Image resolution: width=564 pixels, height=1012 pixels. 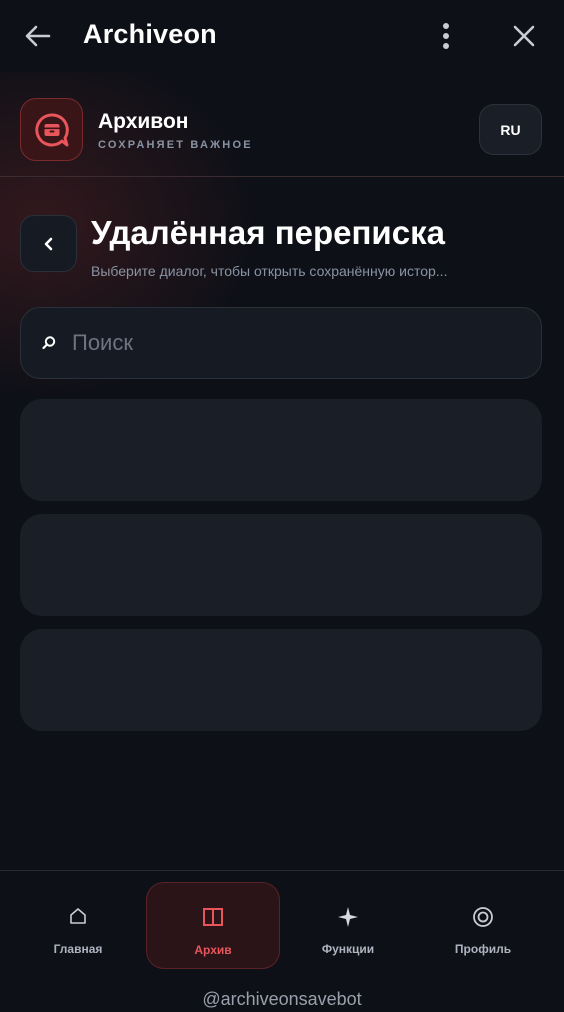 I want to click on nav-label: Функции, so click(x=348, y=949).